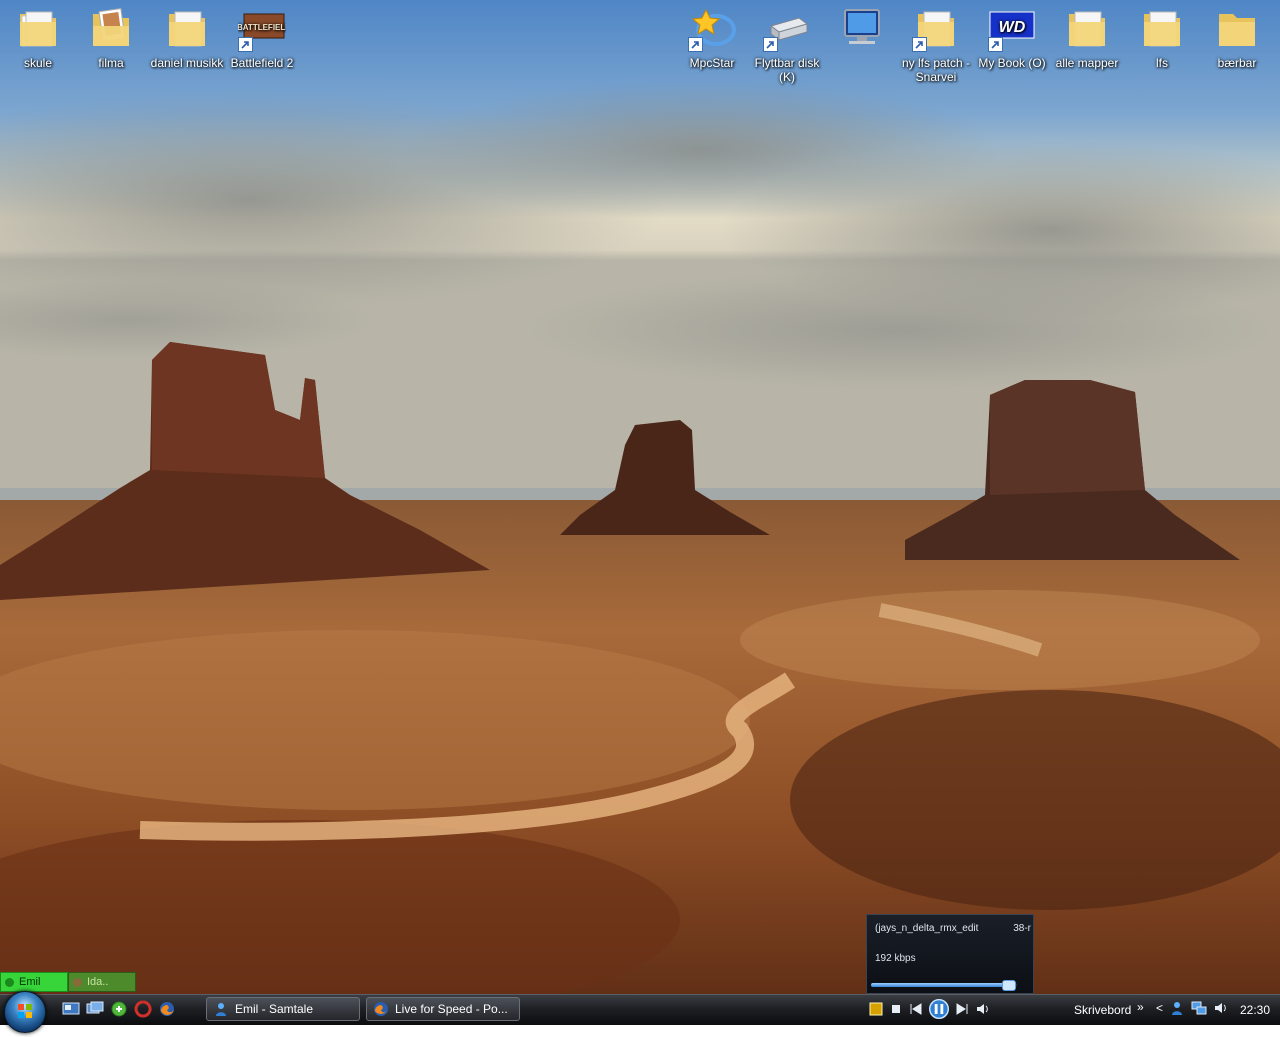  I want to click on desktop-icon-computer, so click(861, 29).